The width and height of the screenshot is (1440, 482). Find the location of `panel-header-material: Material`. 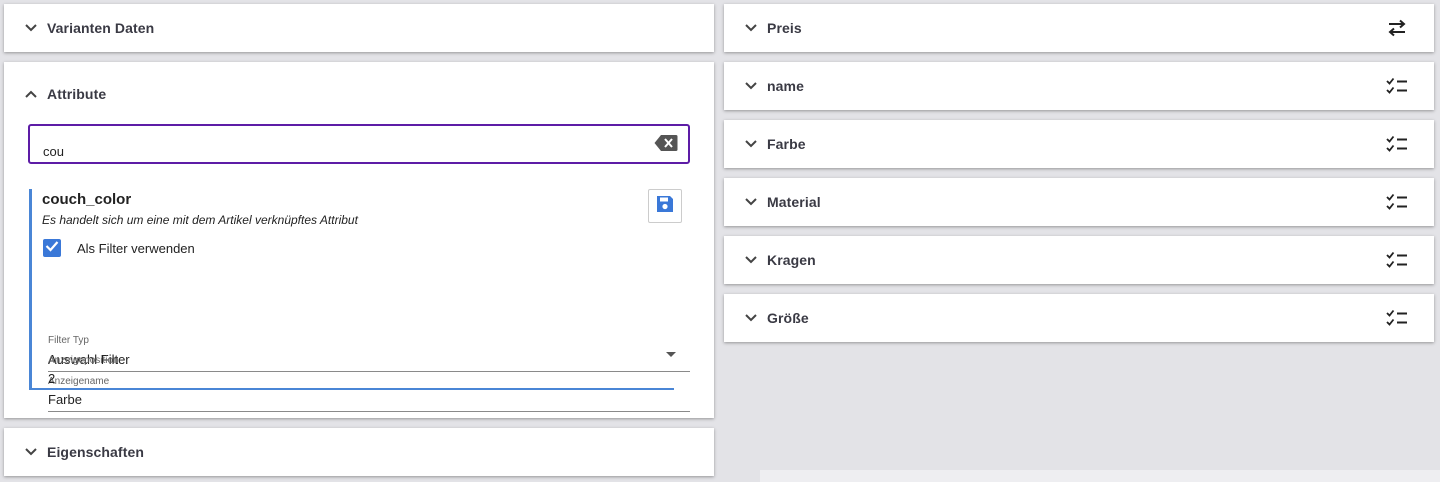

panel-header-material: Material is located at coordinates (1079, 202).